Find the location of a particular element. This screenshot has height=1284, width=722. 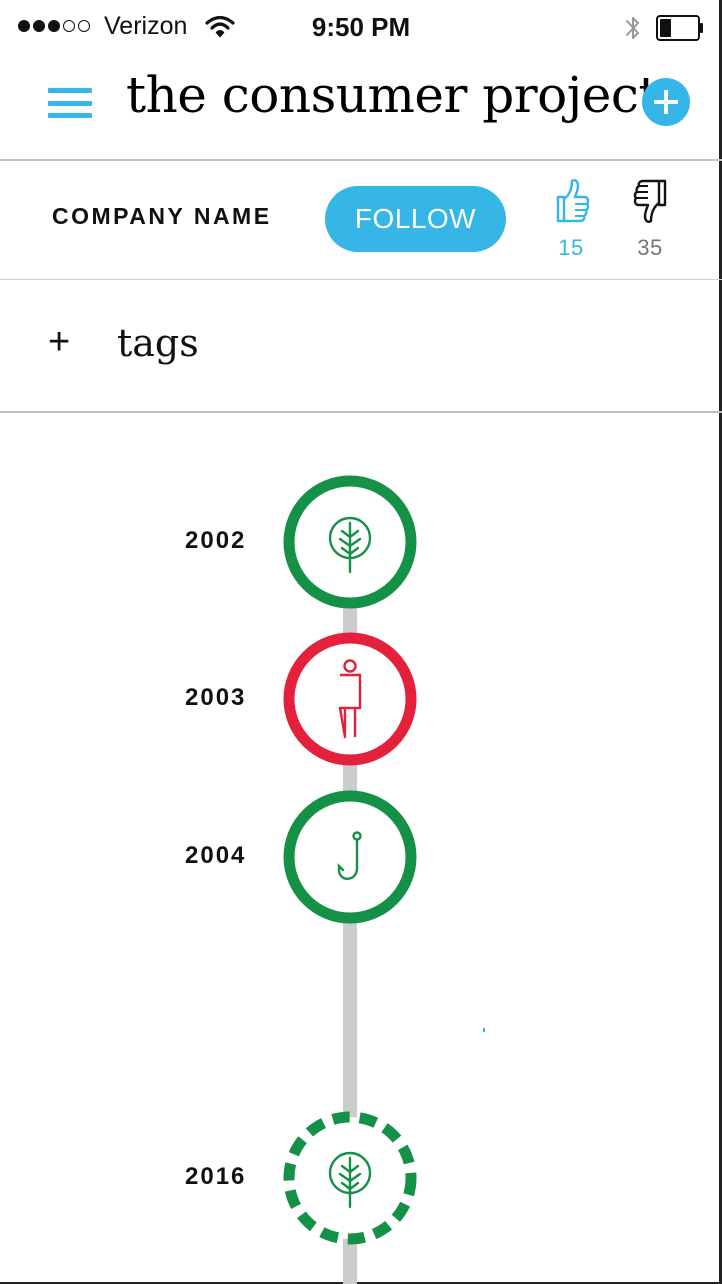

company-row: COMPANY NAME FOLLOW 15 35 is located at coordinates (361, 220).